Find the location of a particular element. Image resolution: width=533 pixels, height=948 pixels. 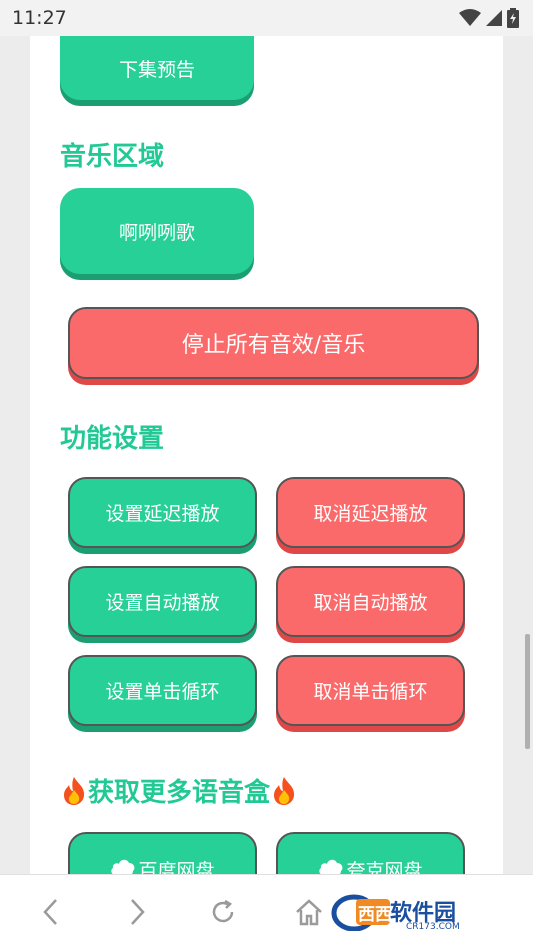

back-button is located at coordinates (51, 912).